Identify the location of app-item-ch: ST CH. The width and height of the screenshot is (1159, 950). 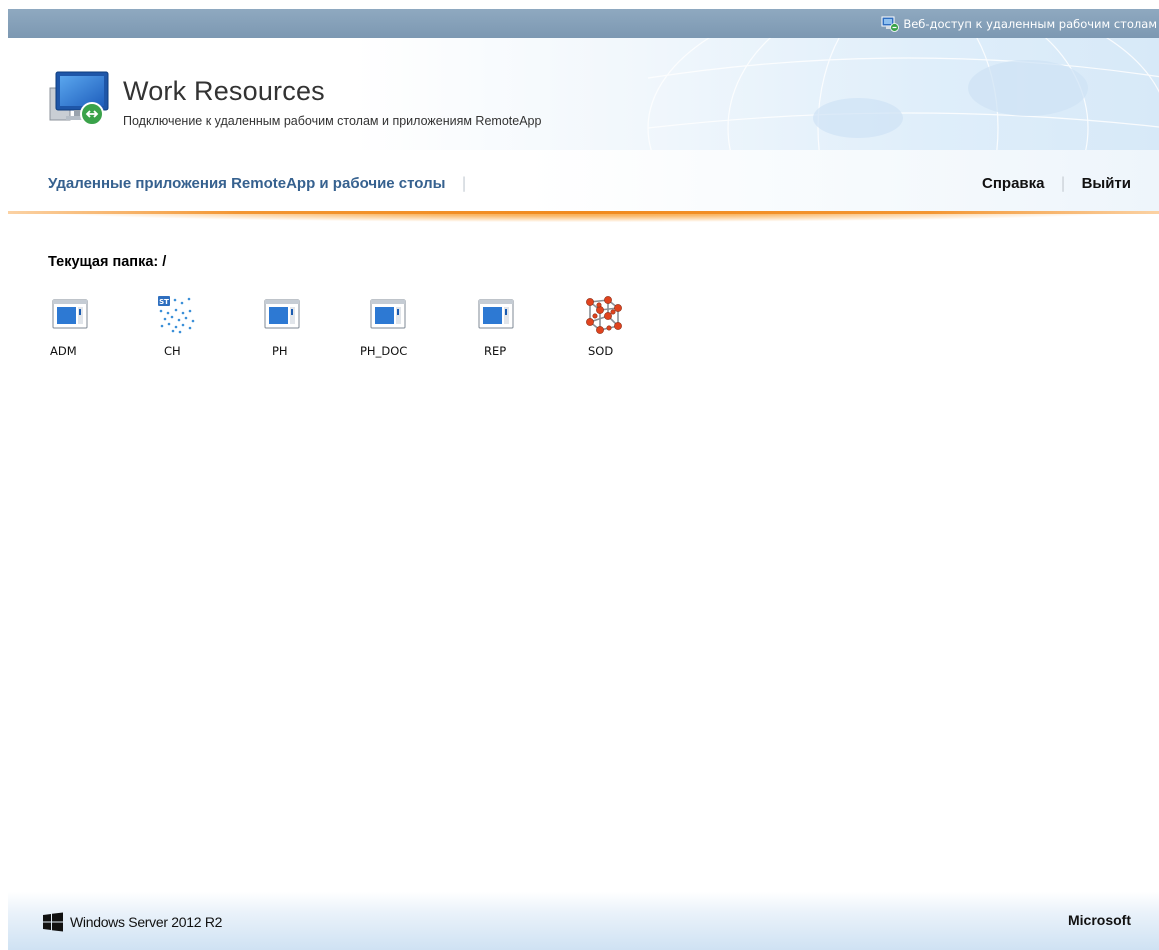
(201, 330).